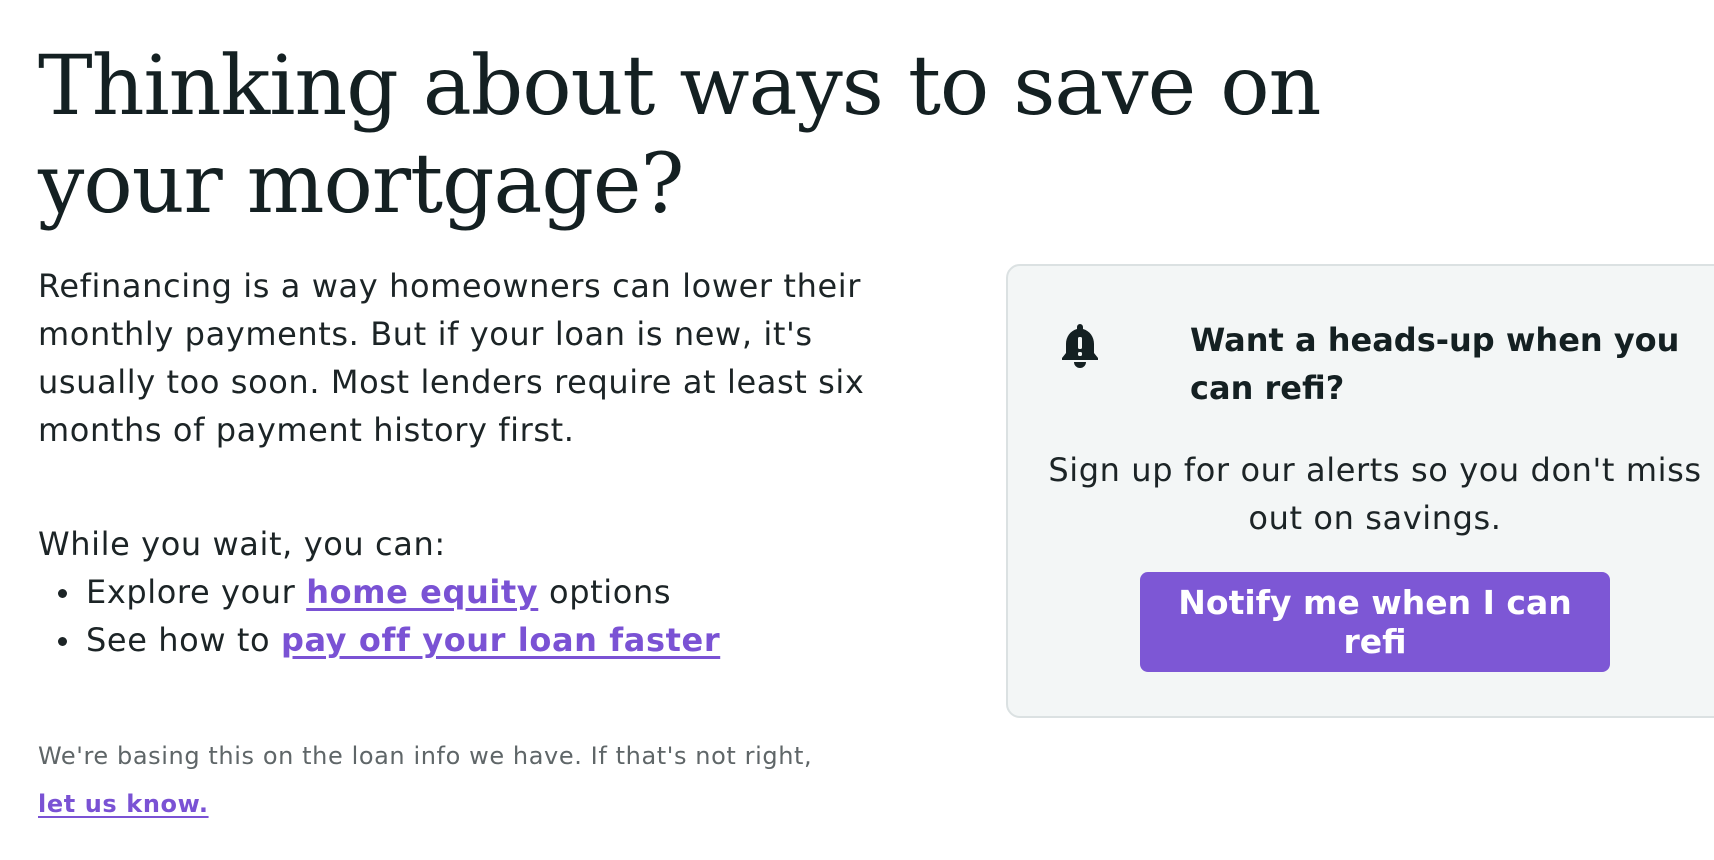  Describe the element at coordinates (605, 592) in the screenshot. I see `tip-suffix: options` at that location.